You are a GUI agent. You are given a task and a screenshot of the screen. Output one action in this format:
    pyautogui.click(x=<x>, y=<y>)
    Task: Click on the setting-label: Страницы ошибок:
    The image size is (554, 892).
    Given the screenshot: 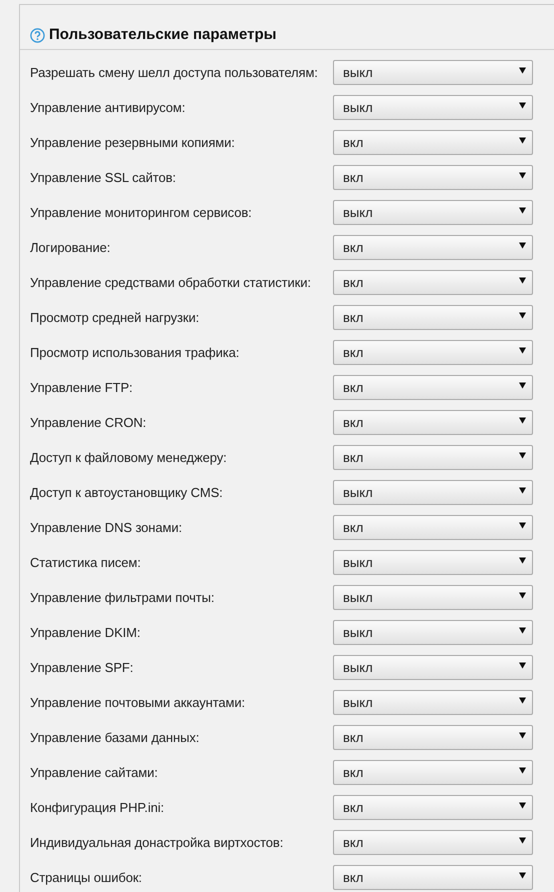 What is the action you would take?
    pyautogui.click(x=86, y=877)
    